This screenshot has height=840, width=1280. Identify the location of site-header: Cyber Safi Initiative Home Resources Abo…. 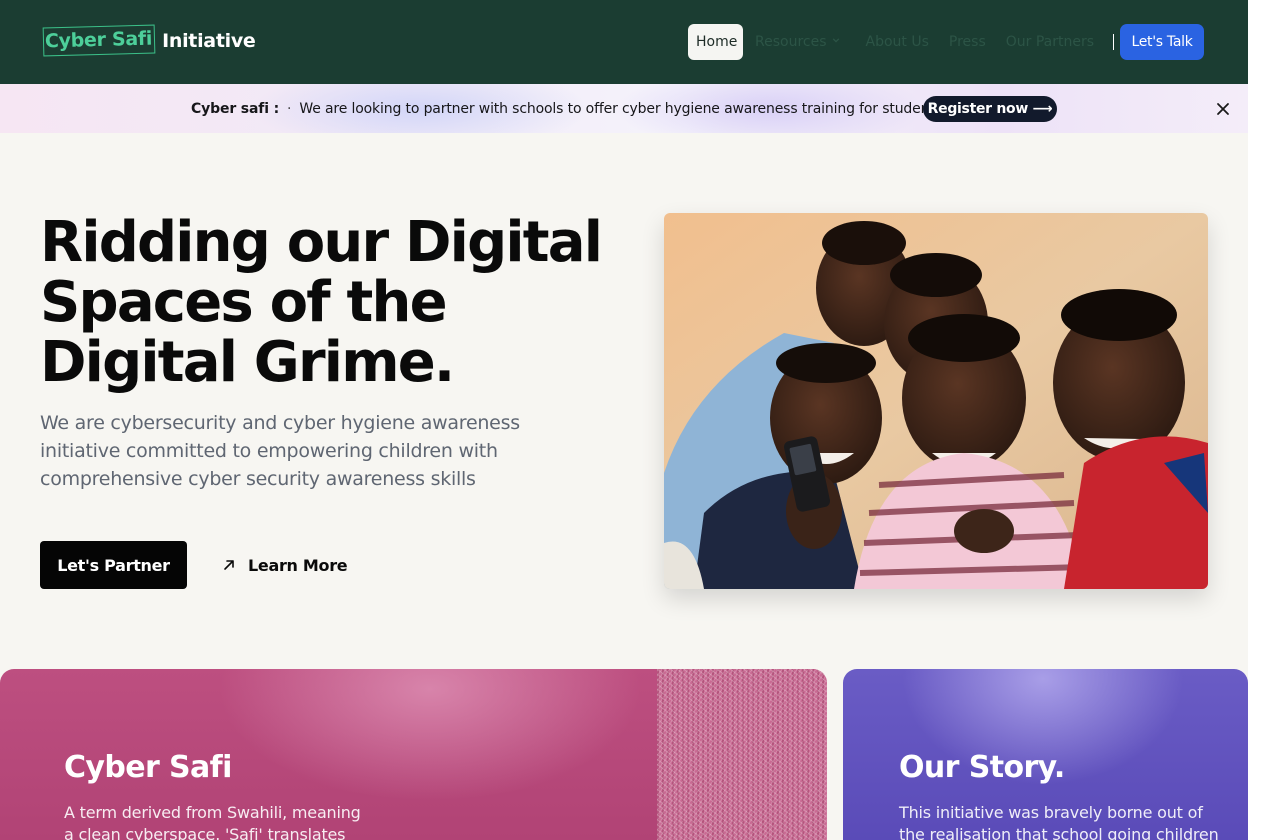
(624, 42).